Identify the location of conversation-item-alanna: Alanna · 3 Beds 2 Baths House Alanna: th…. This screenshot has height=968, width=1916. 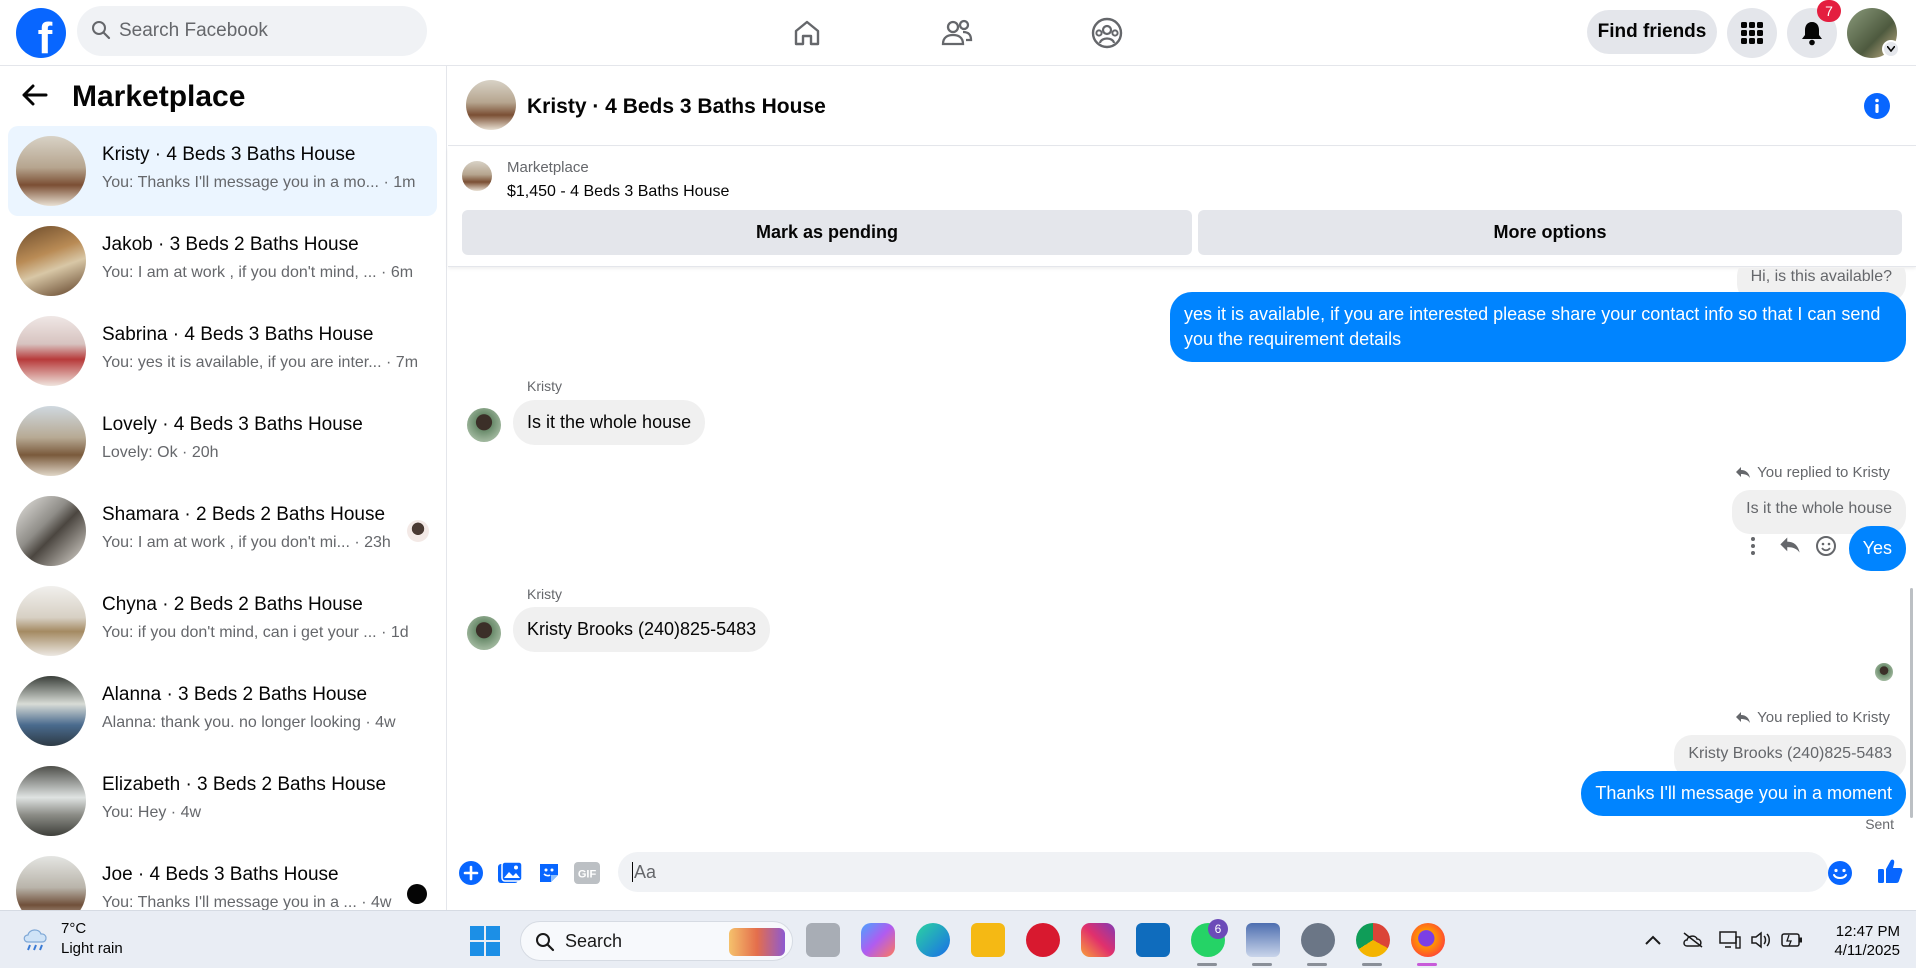
(222, 711).